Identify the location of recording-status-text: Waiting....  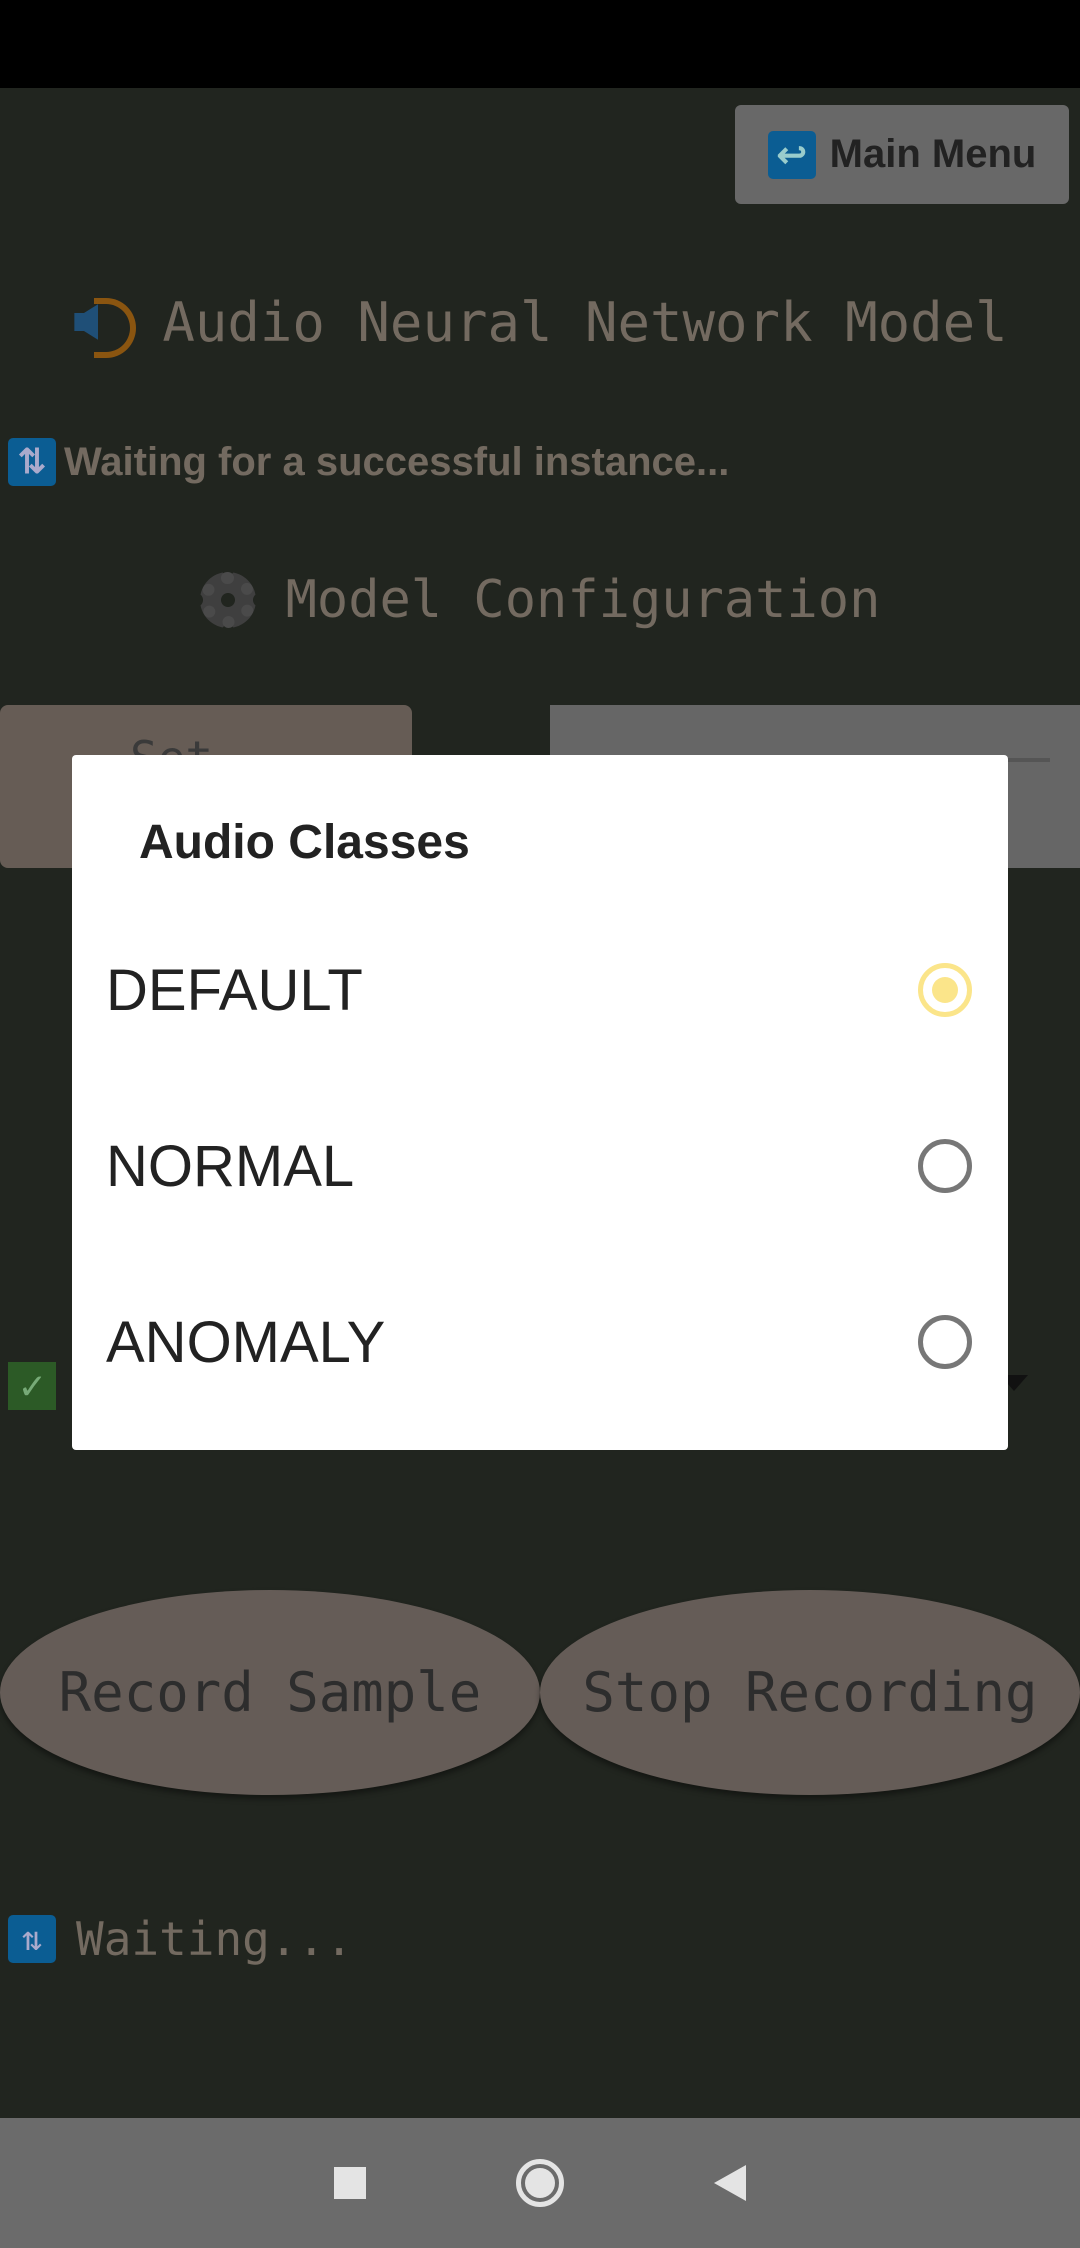
(214, 1939).